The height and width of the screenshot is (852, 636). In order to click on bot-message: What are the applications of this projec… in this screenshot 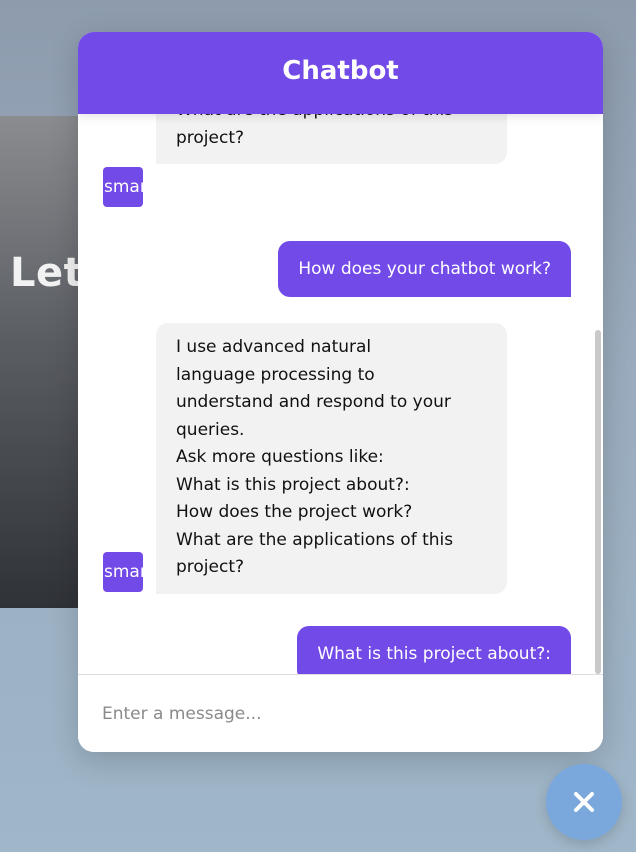, I will do `click(331, 139)`.